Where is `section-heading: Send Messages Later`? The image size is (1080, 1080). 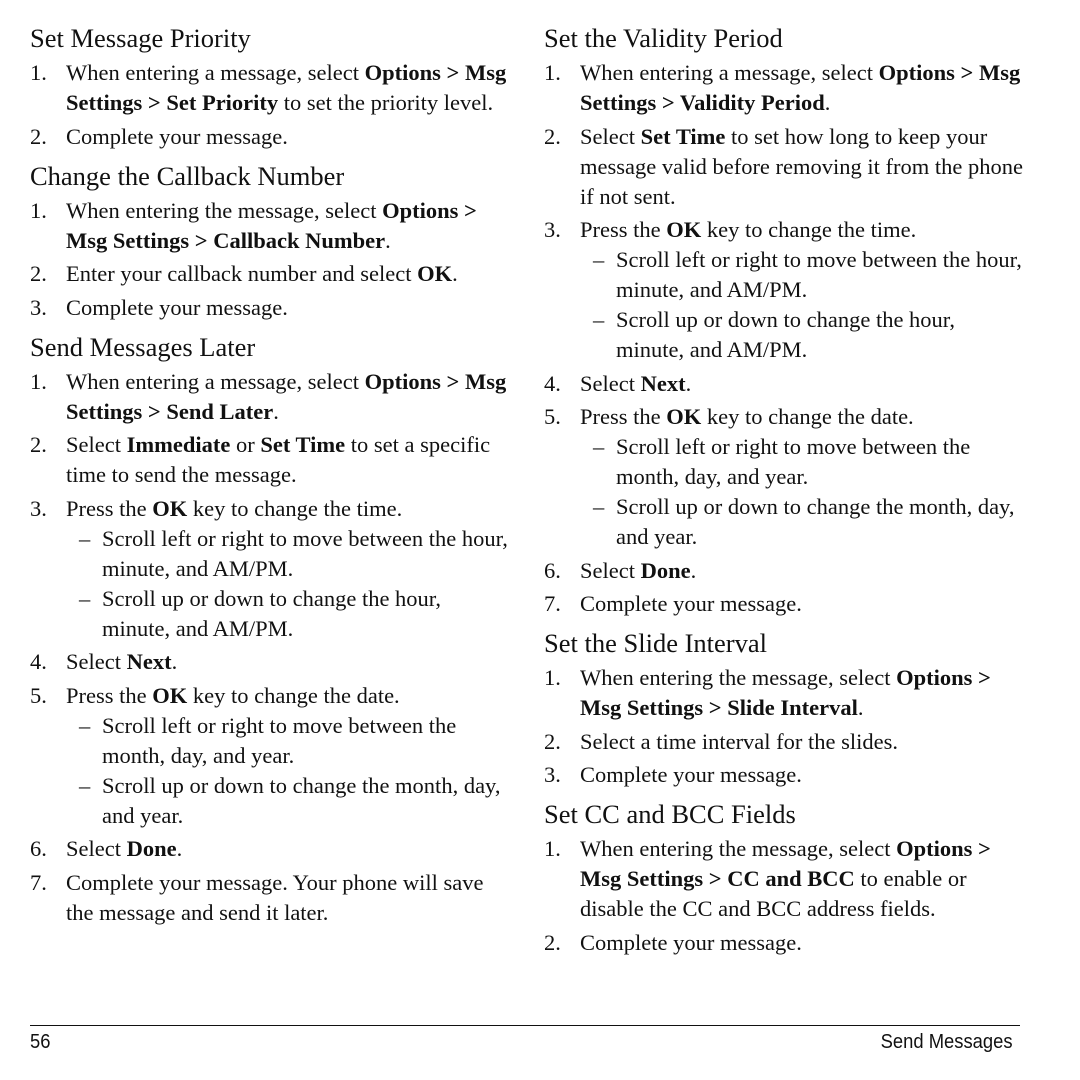
section-heading: Send Messages Later is located at coordinates (143, 346).